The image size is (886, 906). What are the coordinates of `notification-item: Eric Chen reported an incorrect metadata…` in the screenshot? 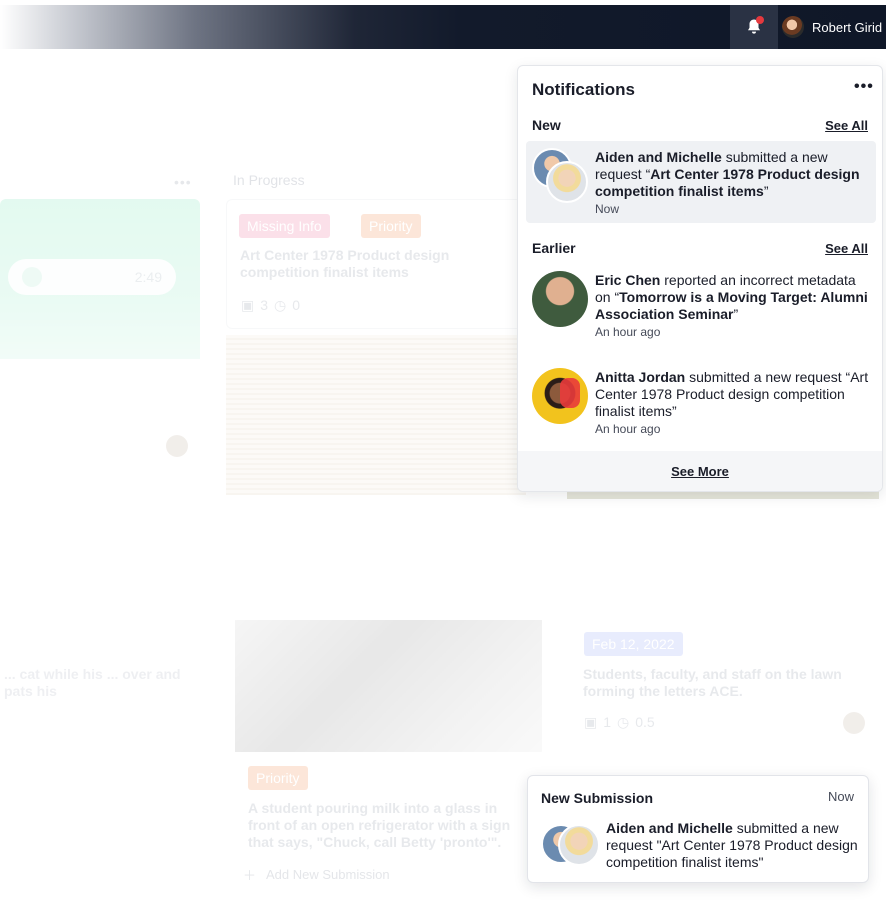 It's located at (701, 308).